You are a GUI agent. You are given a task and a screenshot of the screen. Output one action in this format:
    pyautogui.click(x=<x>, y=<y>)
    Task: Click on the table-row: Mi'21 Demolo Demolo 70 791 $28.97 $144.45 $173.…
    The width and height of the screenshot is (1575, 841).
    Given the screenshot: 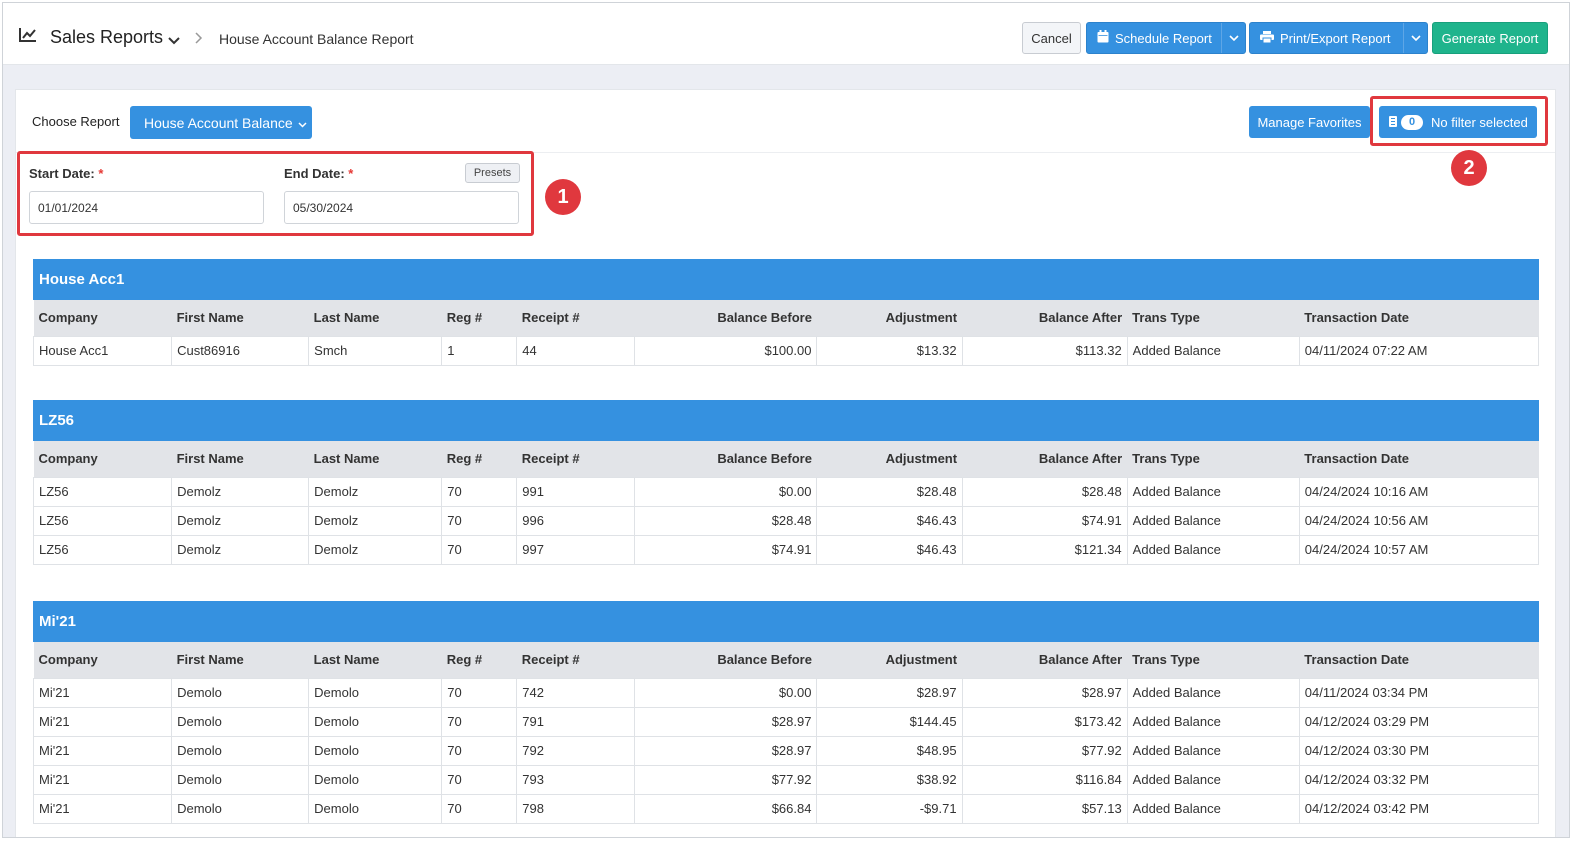 What is the action you would take?
    pyautogui.click(x=786, y=721)
    